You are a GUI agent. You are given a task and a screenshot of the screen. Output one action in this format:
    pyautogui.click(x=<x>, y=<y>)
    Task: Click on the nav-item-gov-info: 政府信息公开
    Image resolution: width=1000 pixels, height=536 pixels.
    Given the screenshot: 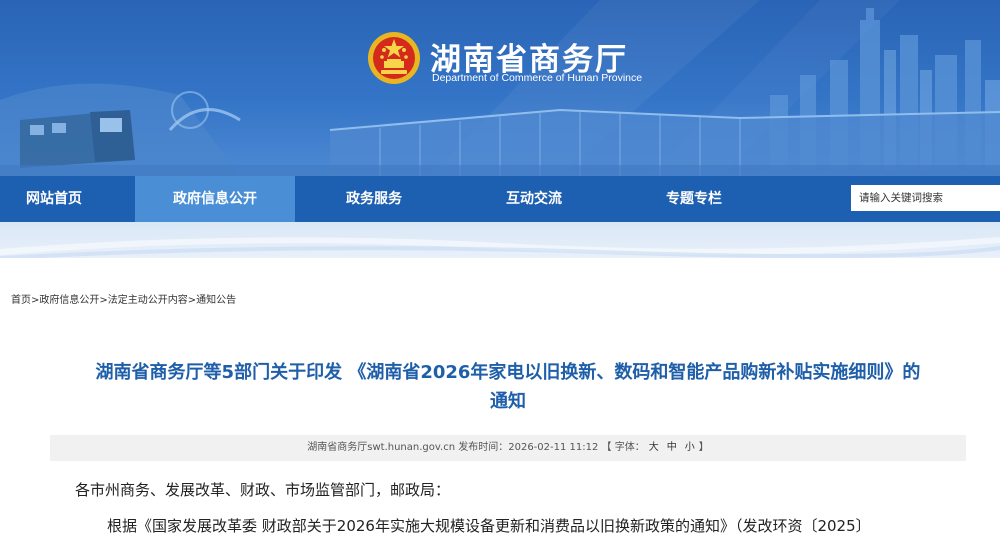 What is the action you would take?
    pyautogui.click(x=215, y=199)
    